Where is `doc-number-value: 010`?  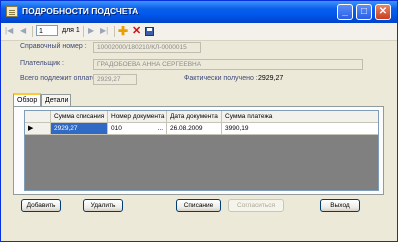
doc-number-value: 010 is located at coordinates (116, 128).